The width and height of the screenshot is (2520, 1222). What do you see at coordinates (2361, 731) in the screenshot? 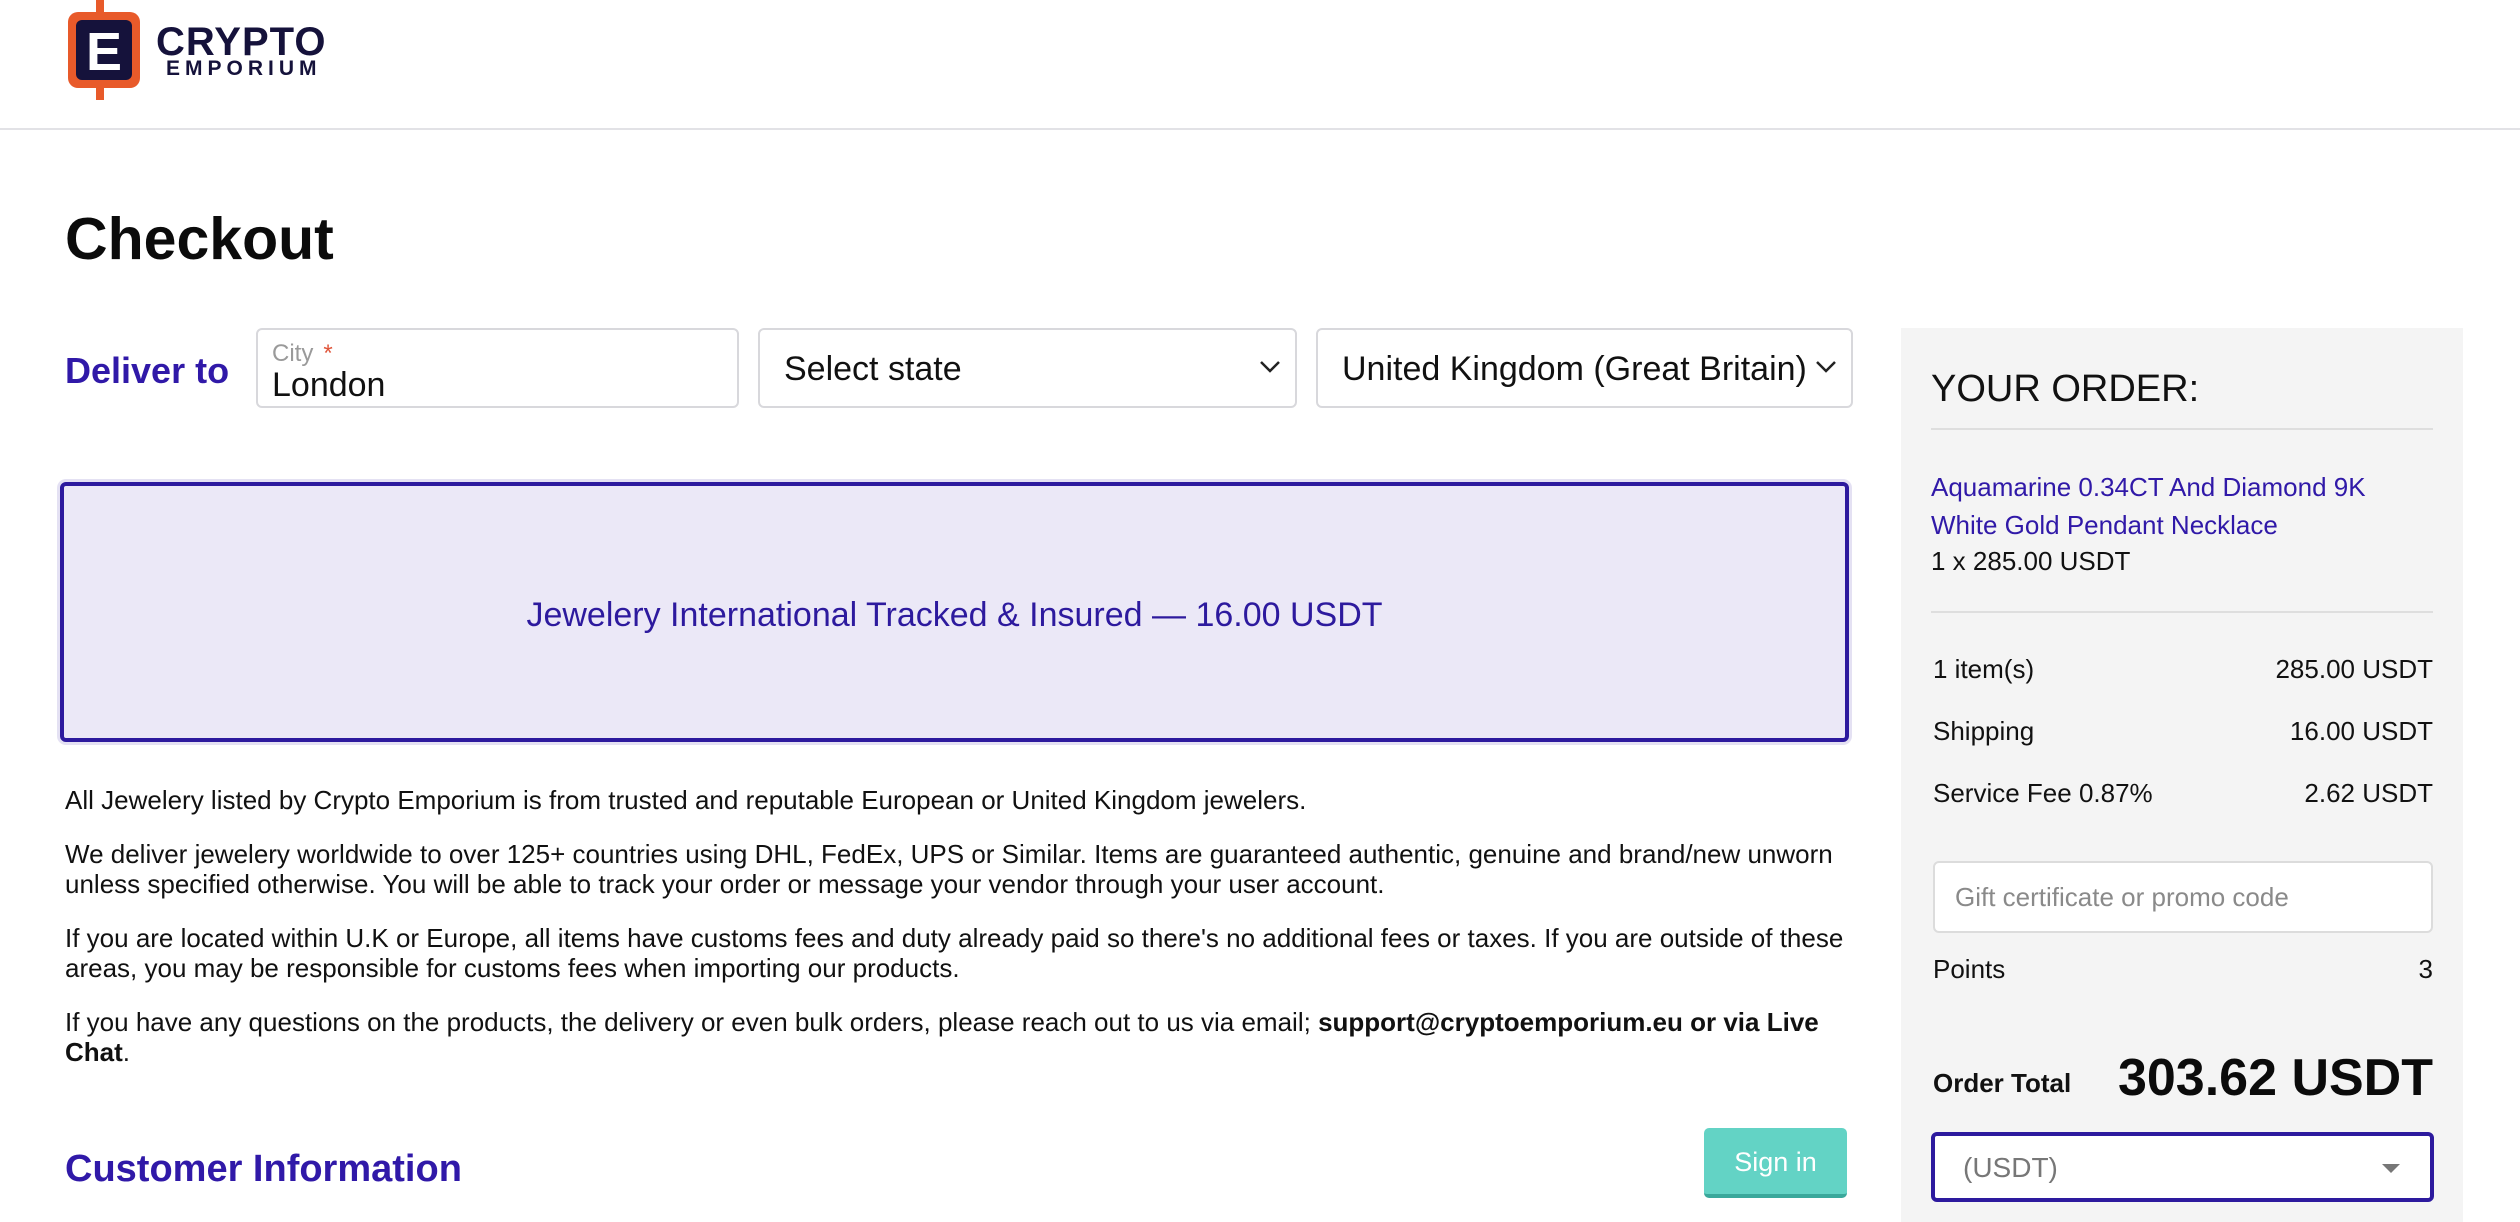
I see `shipping-value: 16.00 USDT` at bounding box center [2361, 731].